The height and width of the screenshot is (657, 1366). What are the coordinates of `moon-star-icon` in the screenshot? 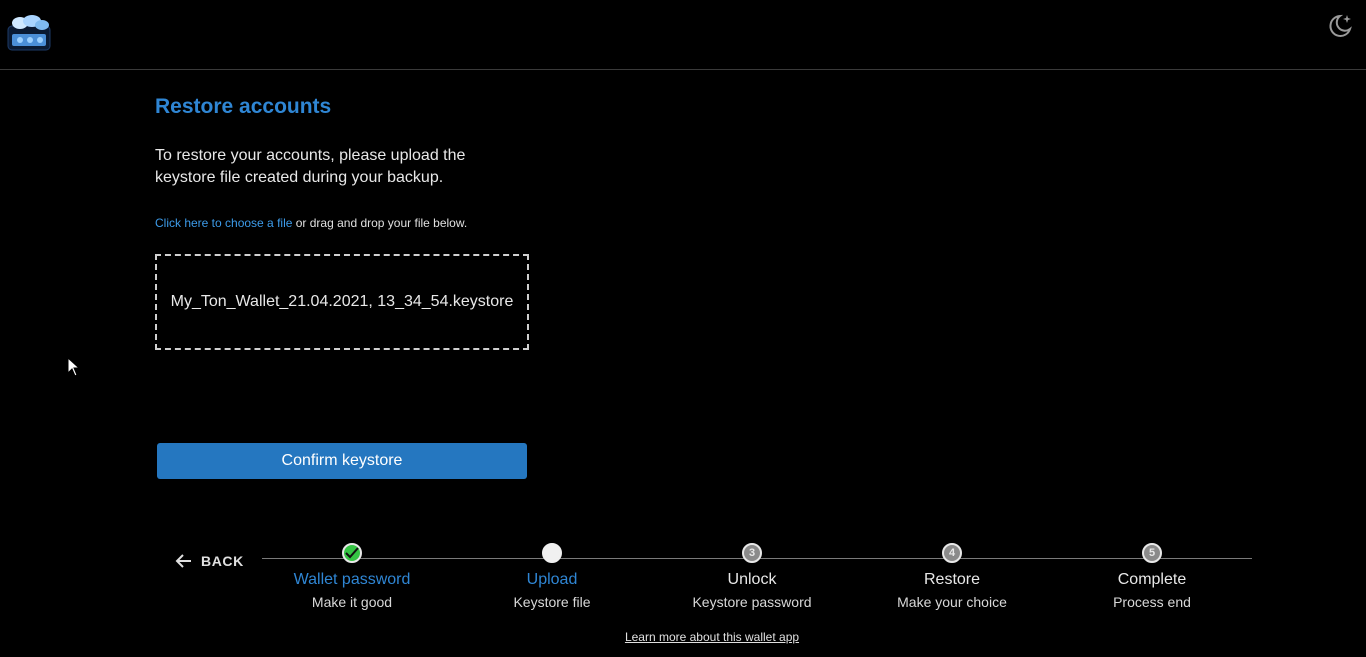 It's located at (1340, 26).